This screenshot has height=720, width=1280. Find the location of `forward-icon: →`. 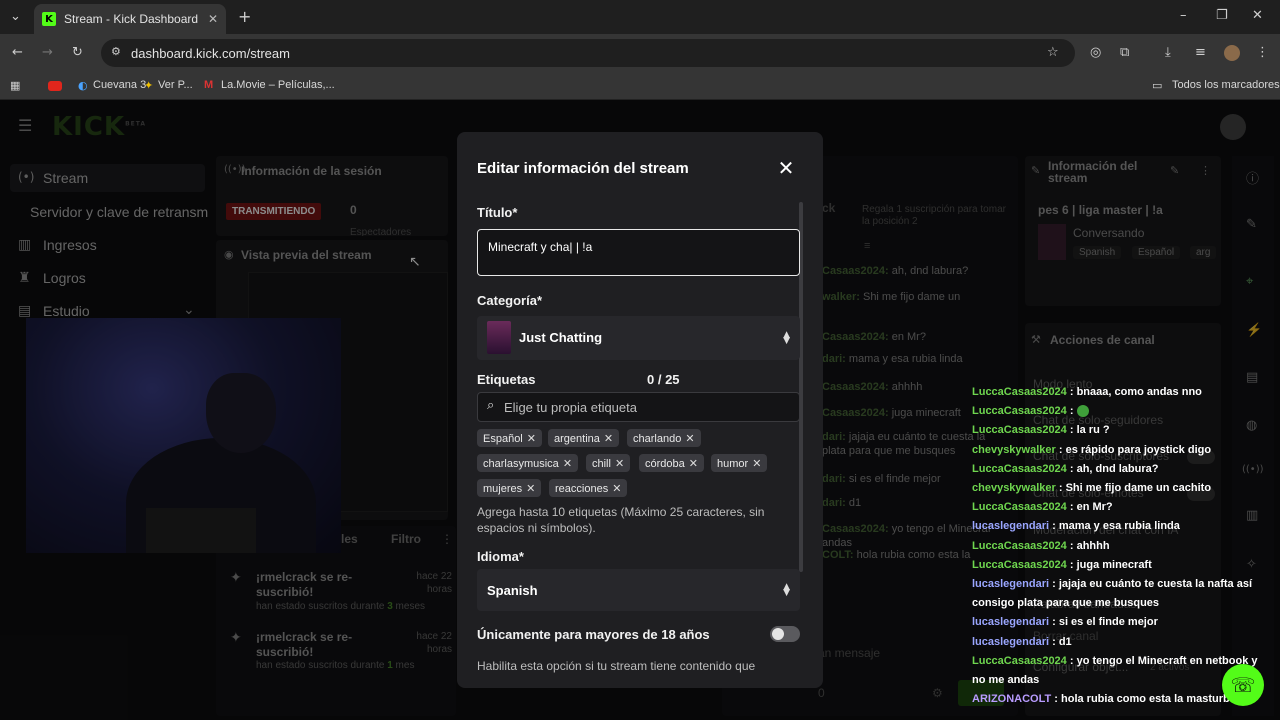

forward-icon: → is located at coordinates (47, 52).